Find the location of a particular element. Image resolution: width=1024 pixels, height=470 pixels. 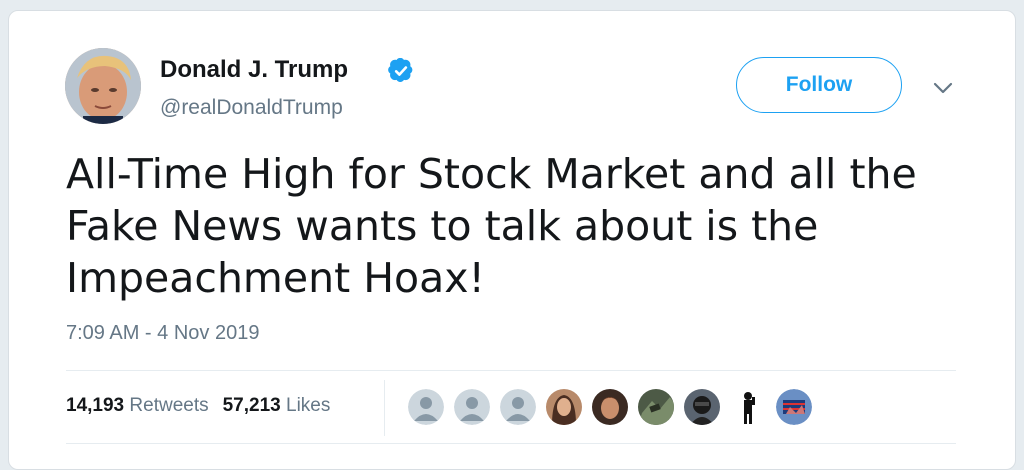

verified-badge-icon is located at coordinates (400, 70).